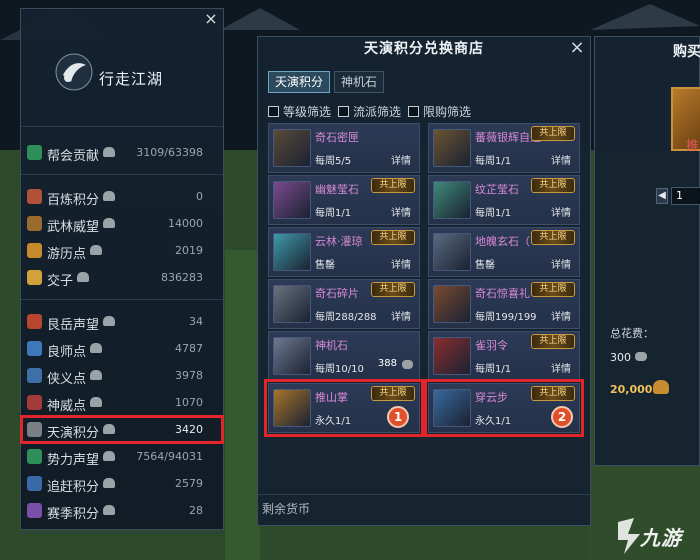 The height and width of the screenshot is (560, 700). What do you see at coordinates (662, 196) in the screenshot?
I see `quantity-decrease-button: ◀` at bounding box center [662, 196].